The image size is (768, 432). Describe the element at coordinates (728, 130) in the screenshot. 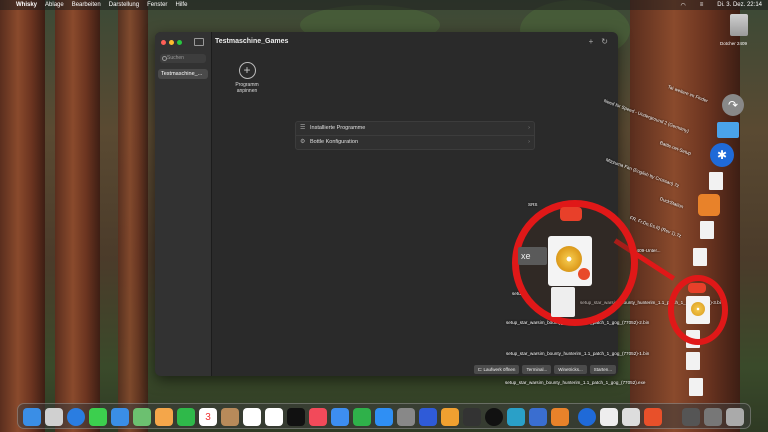

I see `folder-icon` at that location.